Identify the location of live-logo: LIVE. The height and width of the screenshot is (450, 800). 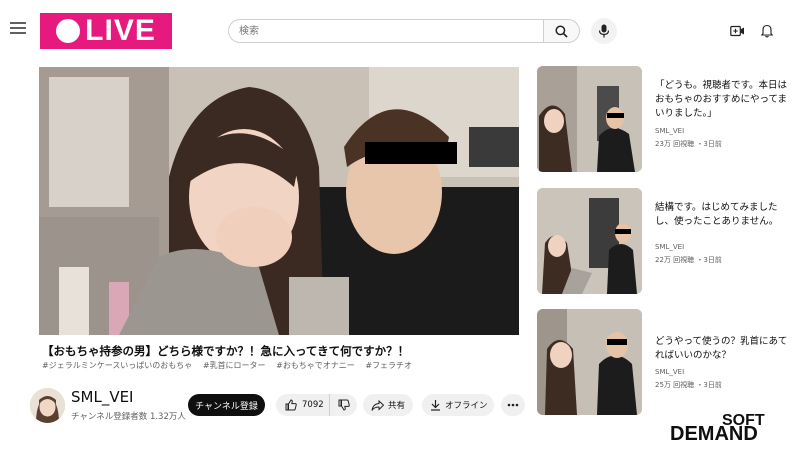
(106, 31).